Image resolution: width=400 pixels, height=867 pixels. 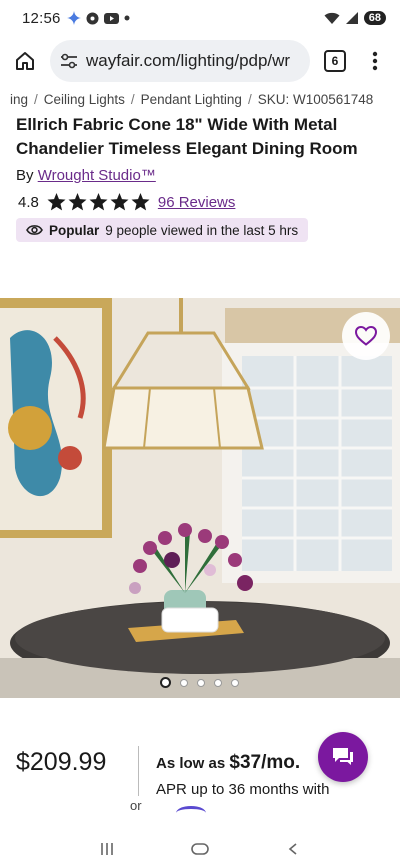 I want to click on back-button, so click(x=293, y=849).